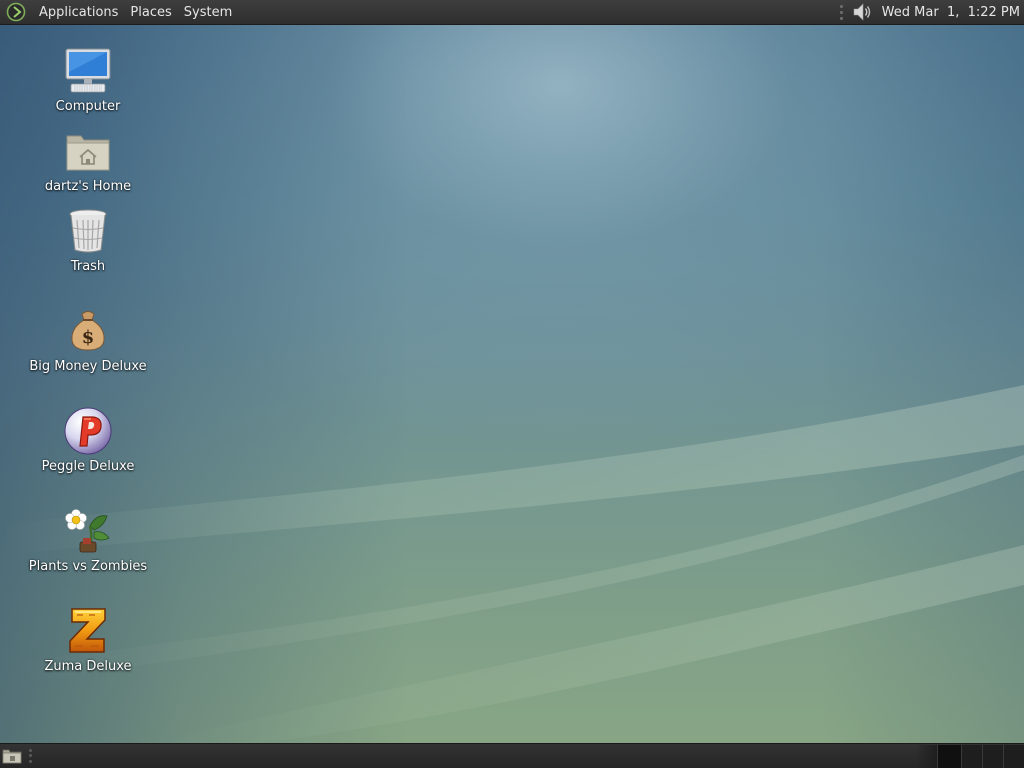 The height and width of the screenshot is (768, 1024). What do you see at coordinates (88, 631) in the screenshot?
I see `zuma-icon` at bounding box center [88, 631].